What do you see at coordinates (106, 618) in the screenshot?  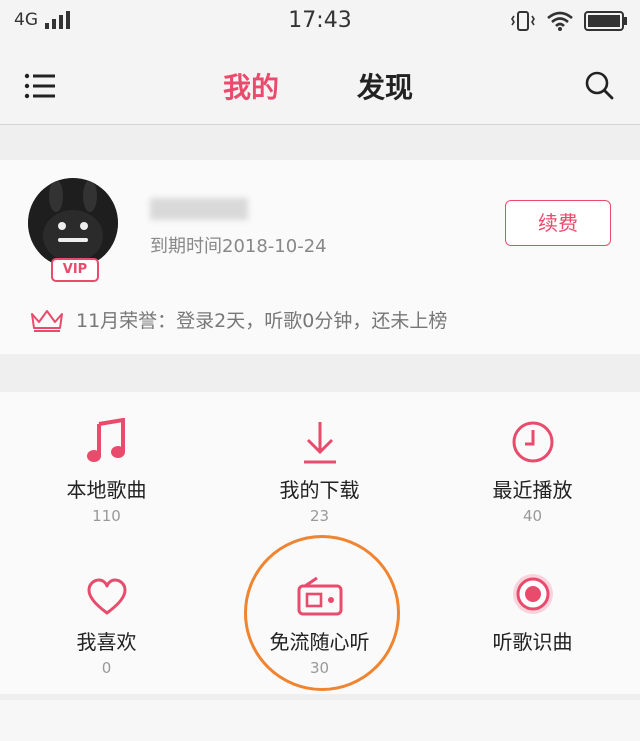 I see `grid-item-favorites: 我喜欢 0` at bounding box center [106, 618].